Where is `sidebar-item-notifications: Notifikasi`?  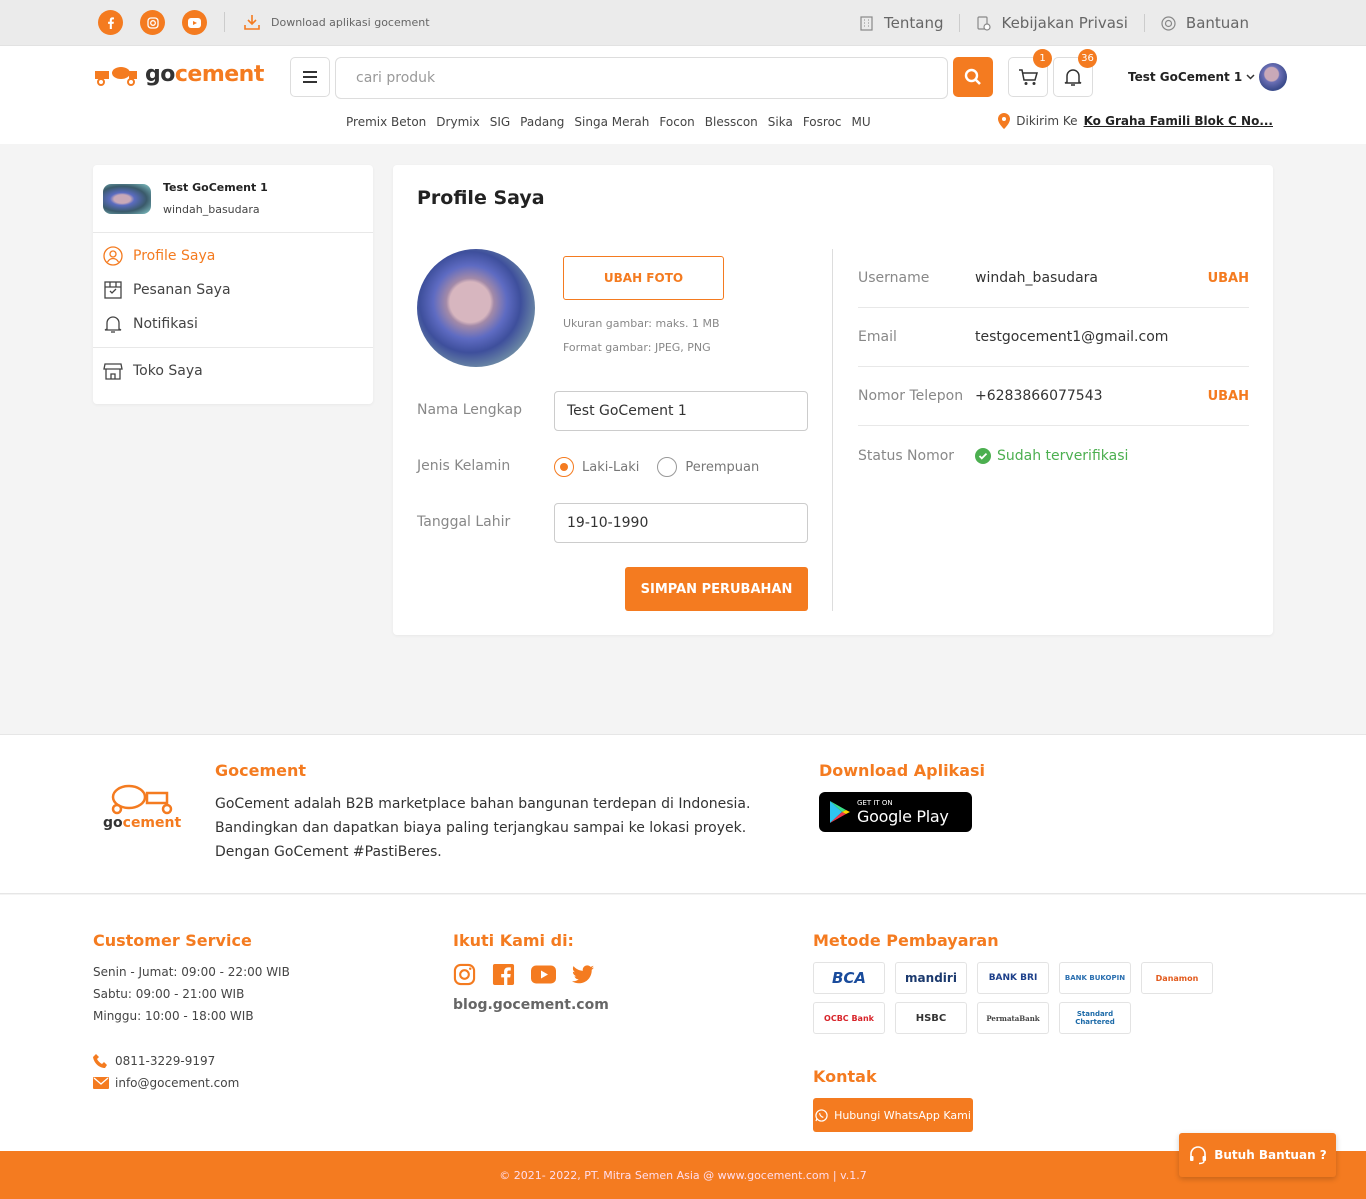
sidebar-item-notifications: Notifikasi is located at coordinates (233, 324).